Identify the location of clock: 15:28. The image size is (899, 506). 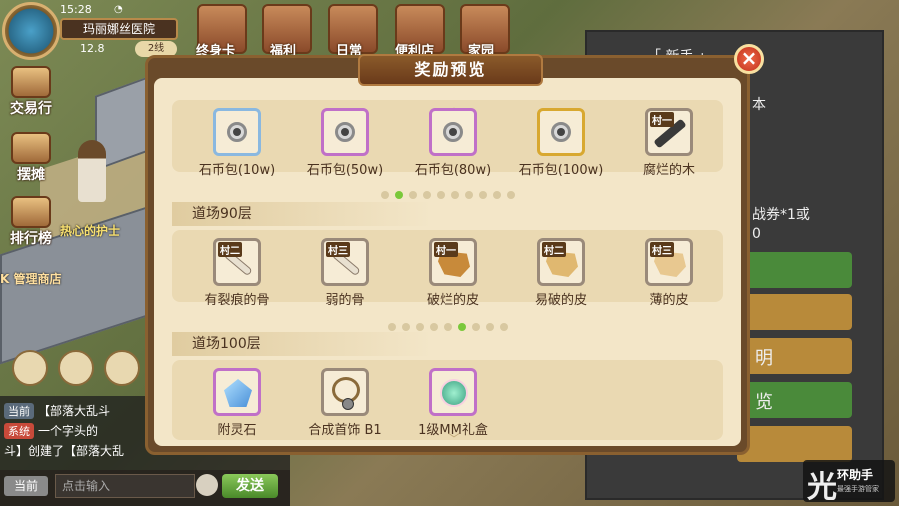
(76, 9).